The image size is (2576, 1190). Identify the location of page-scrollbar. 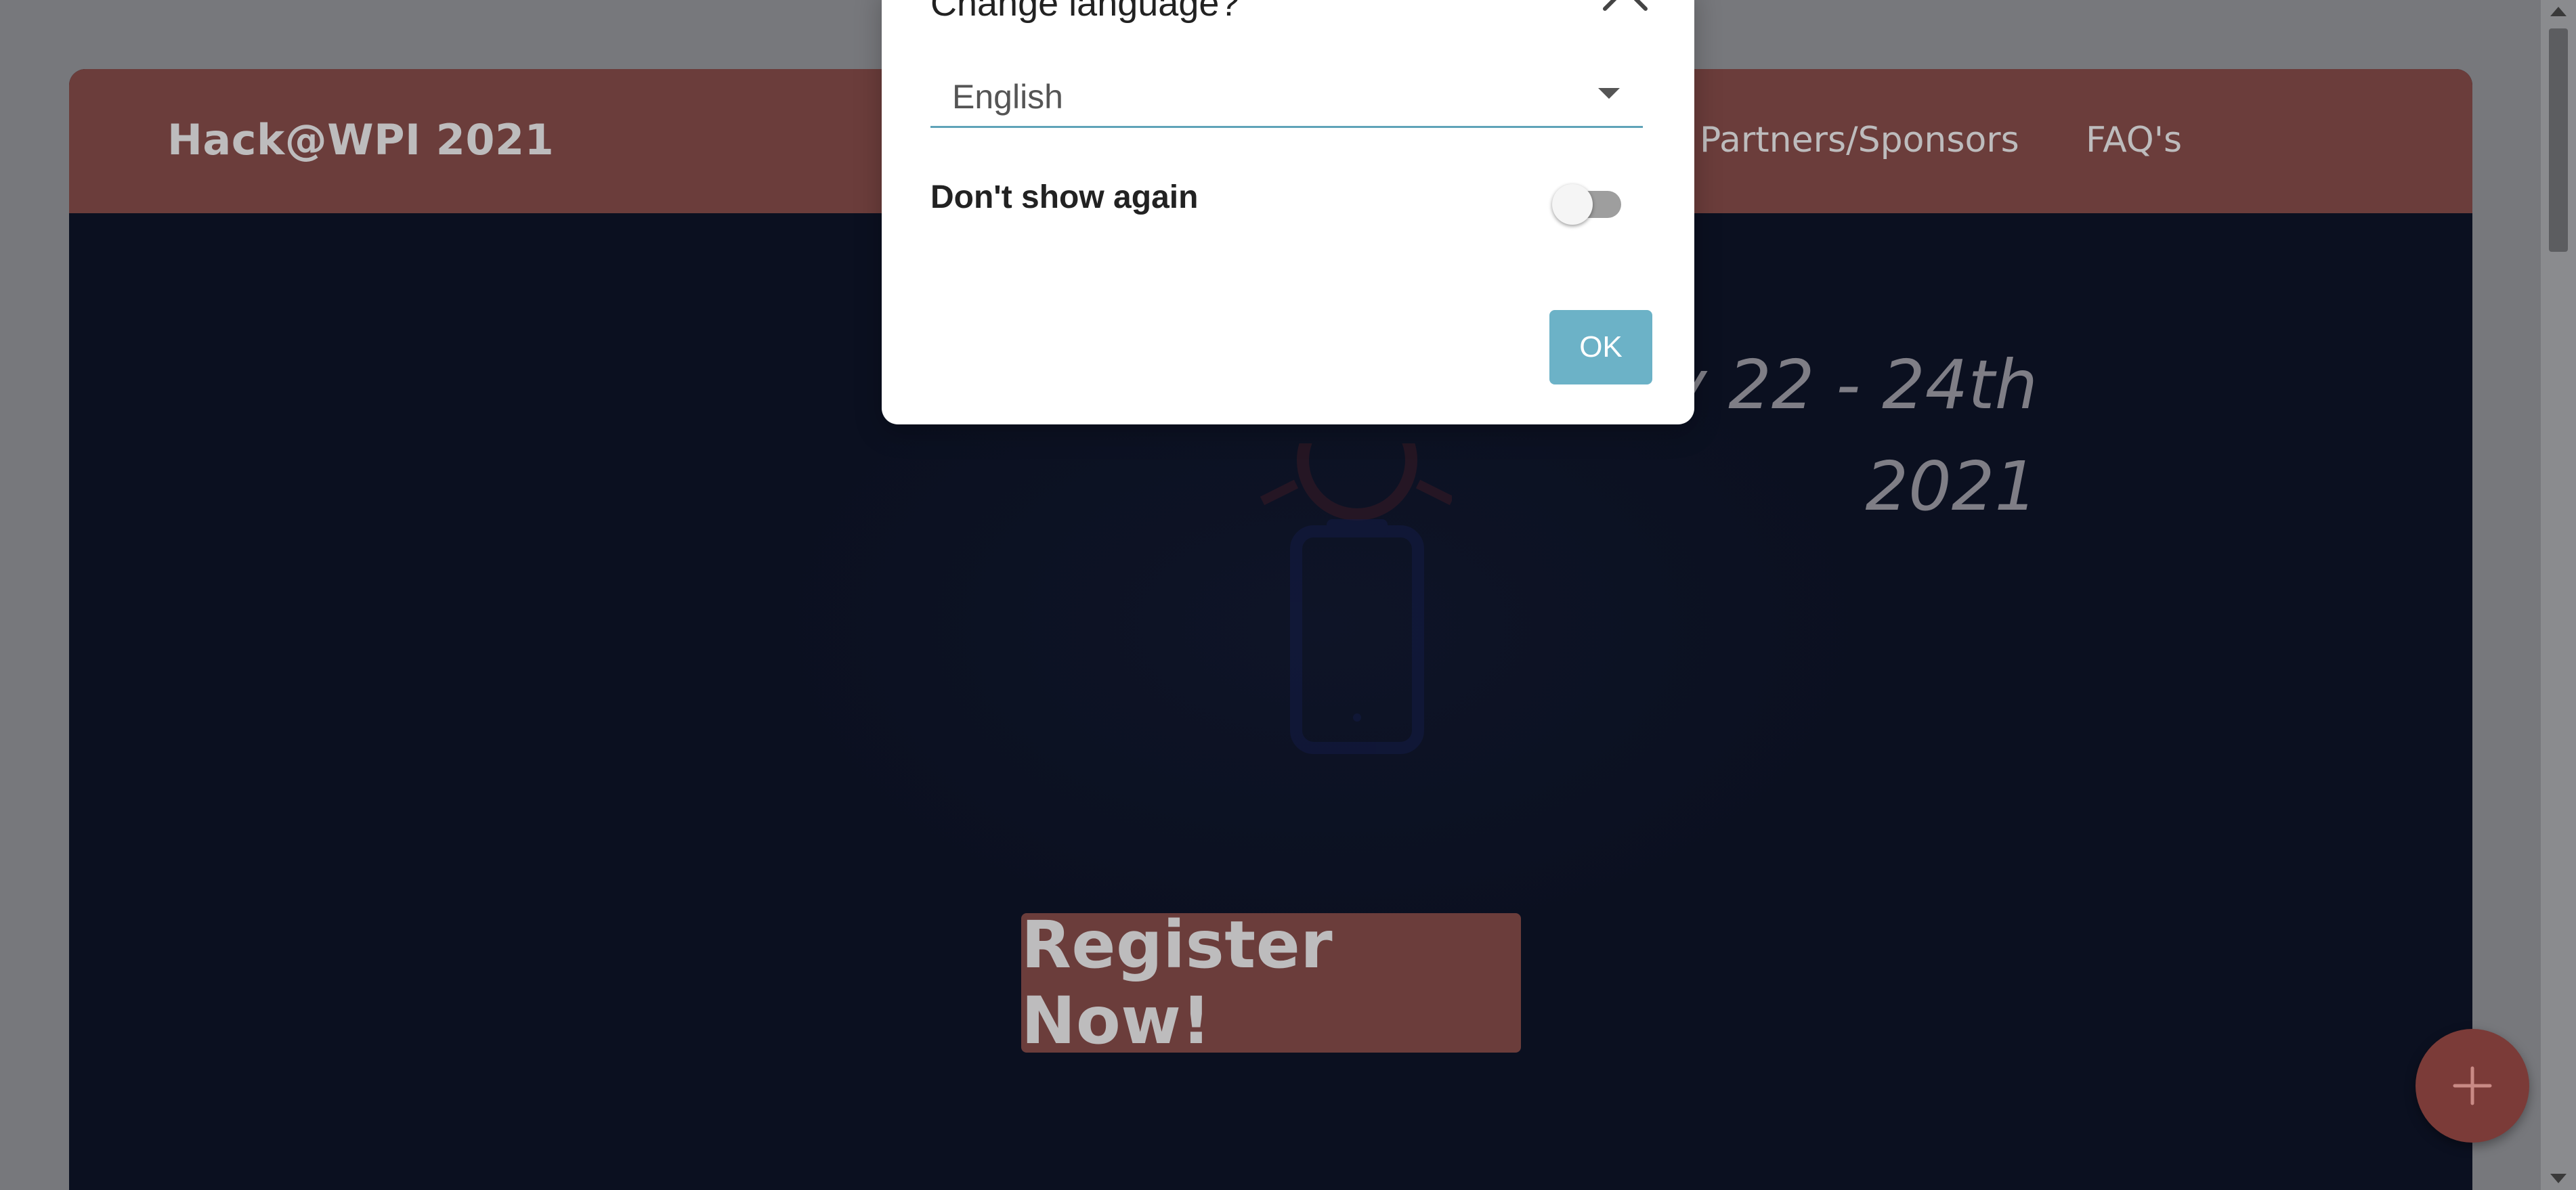
(2558, 595).